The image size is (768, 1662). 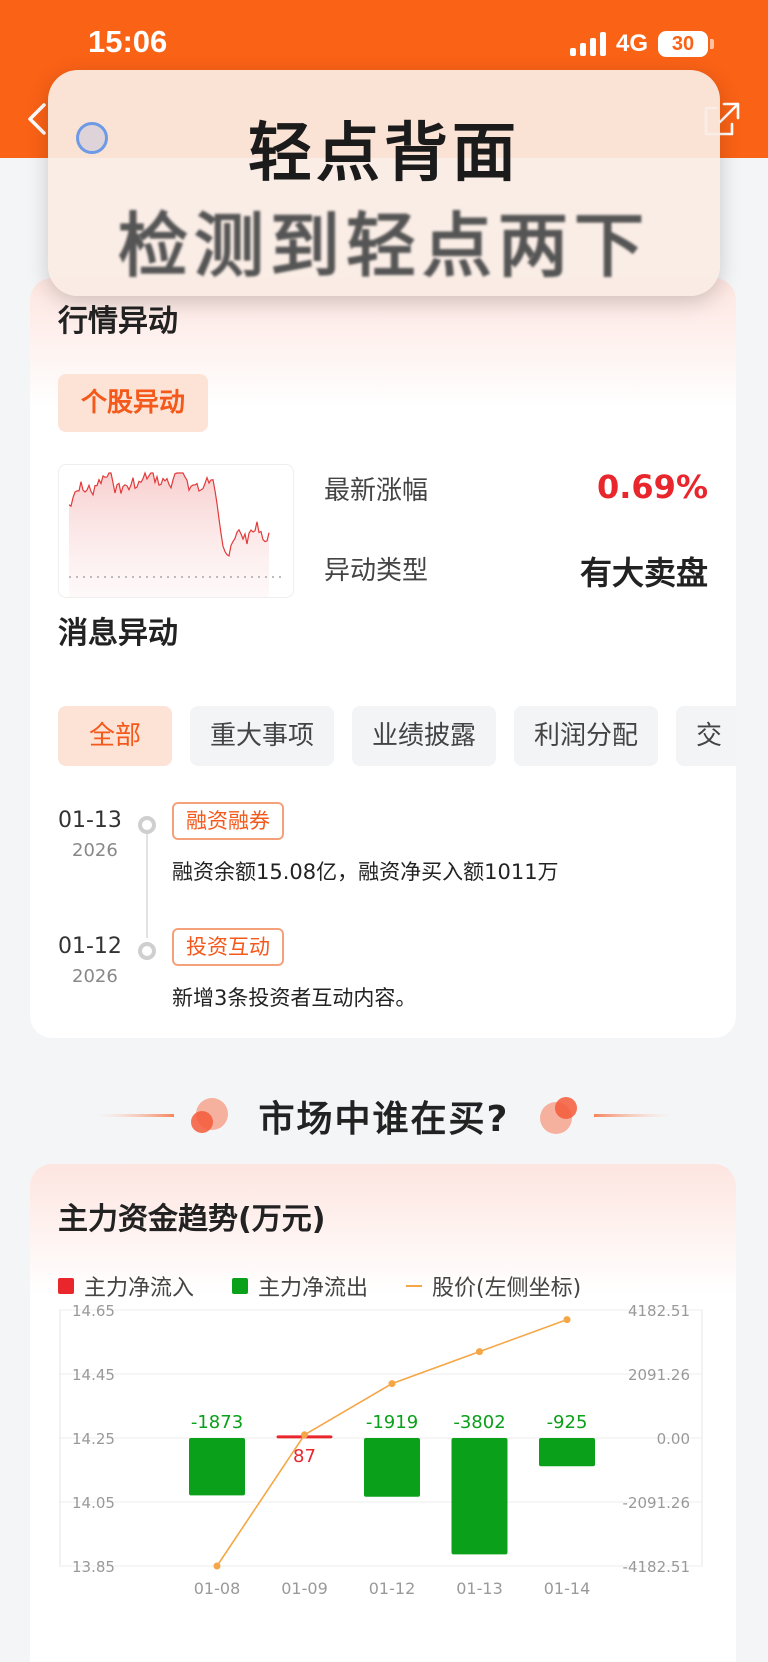 I want to click on x-axis-tick: 01-08, so click(x=217, y=1588).